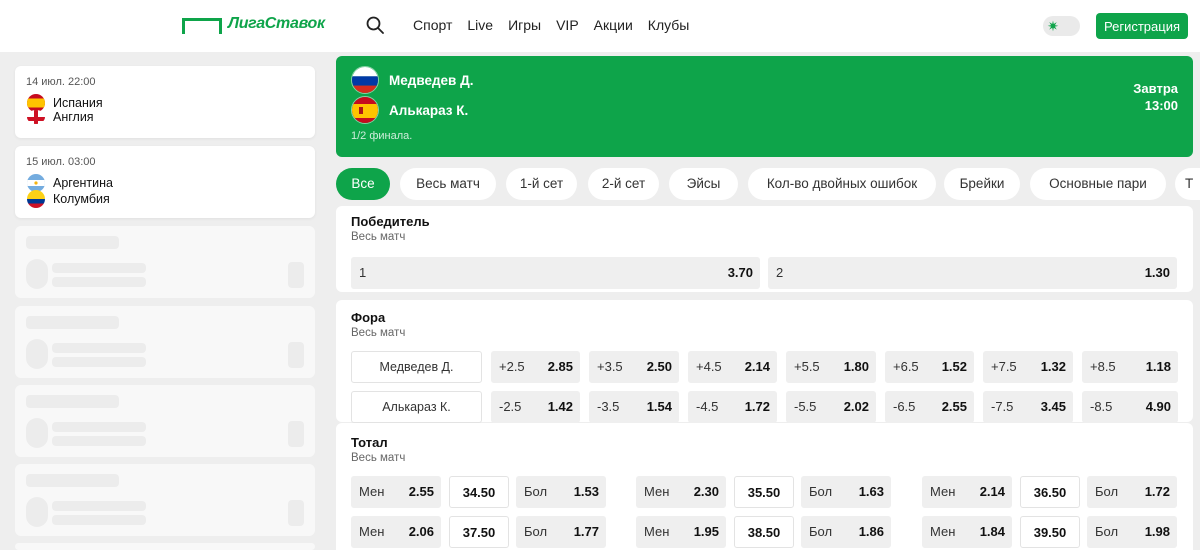 This screenshot has width=1200, height=550. What do you see at coordinates (1130, 407) in the screenshot?
I see `odd-button: -8.5 4.90` at bounding box center [1130, 407].